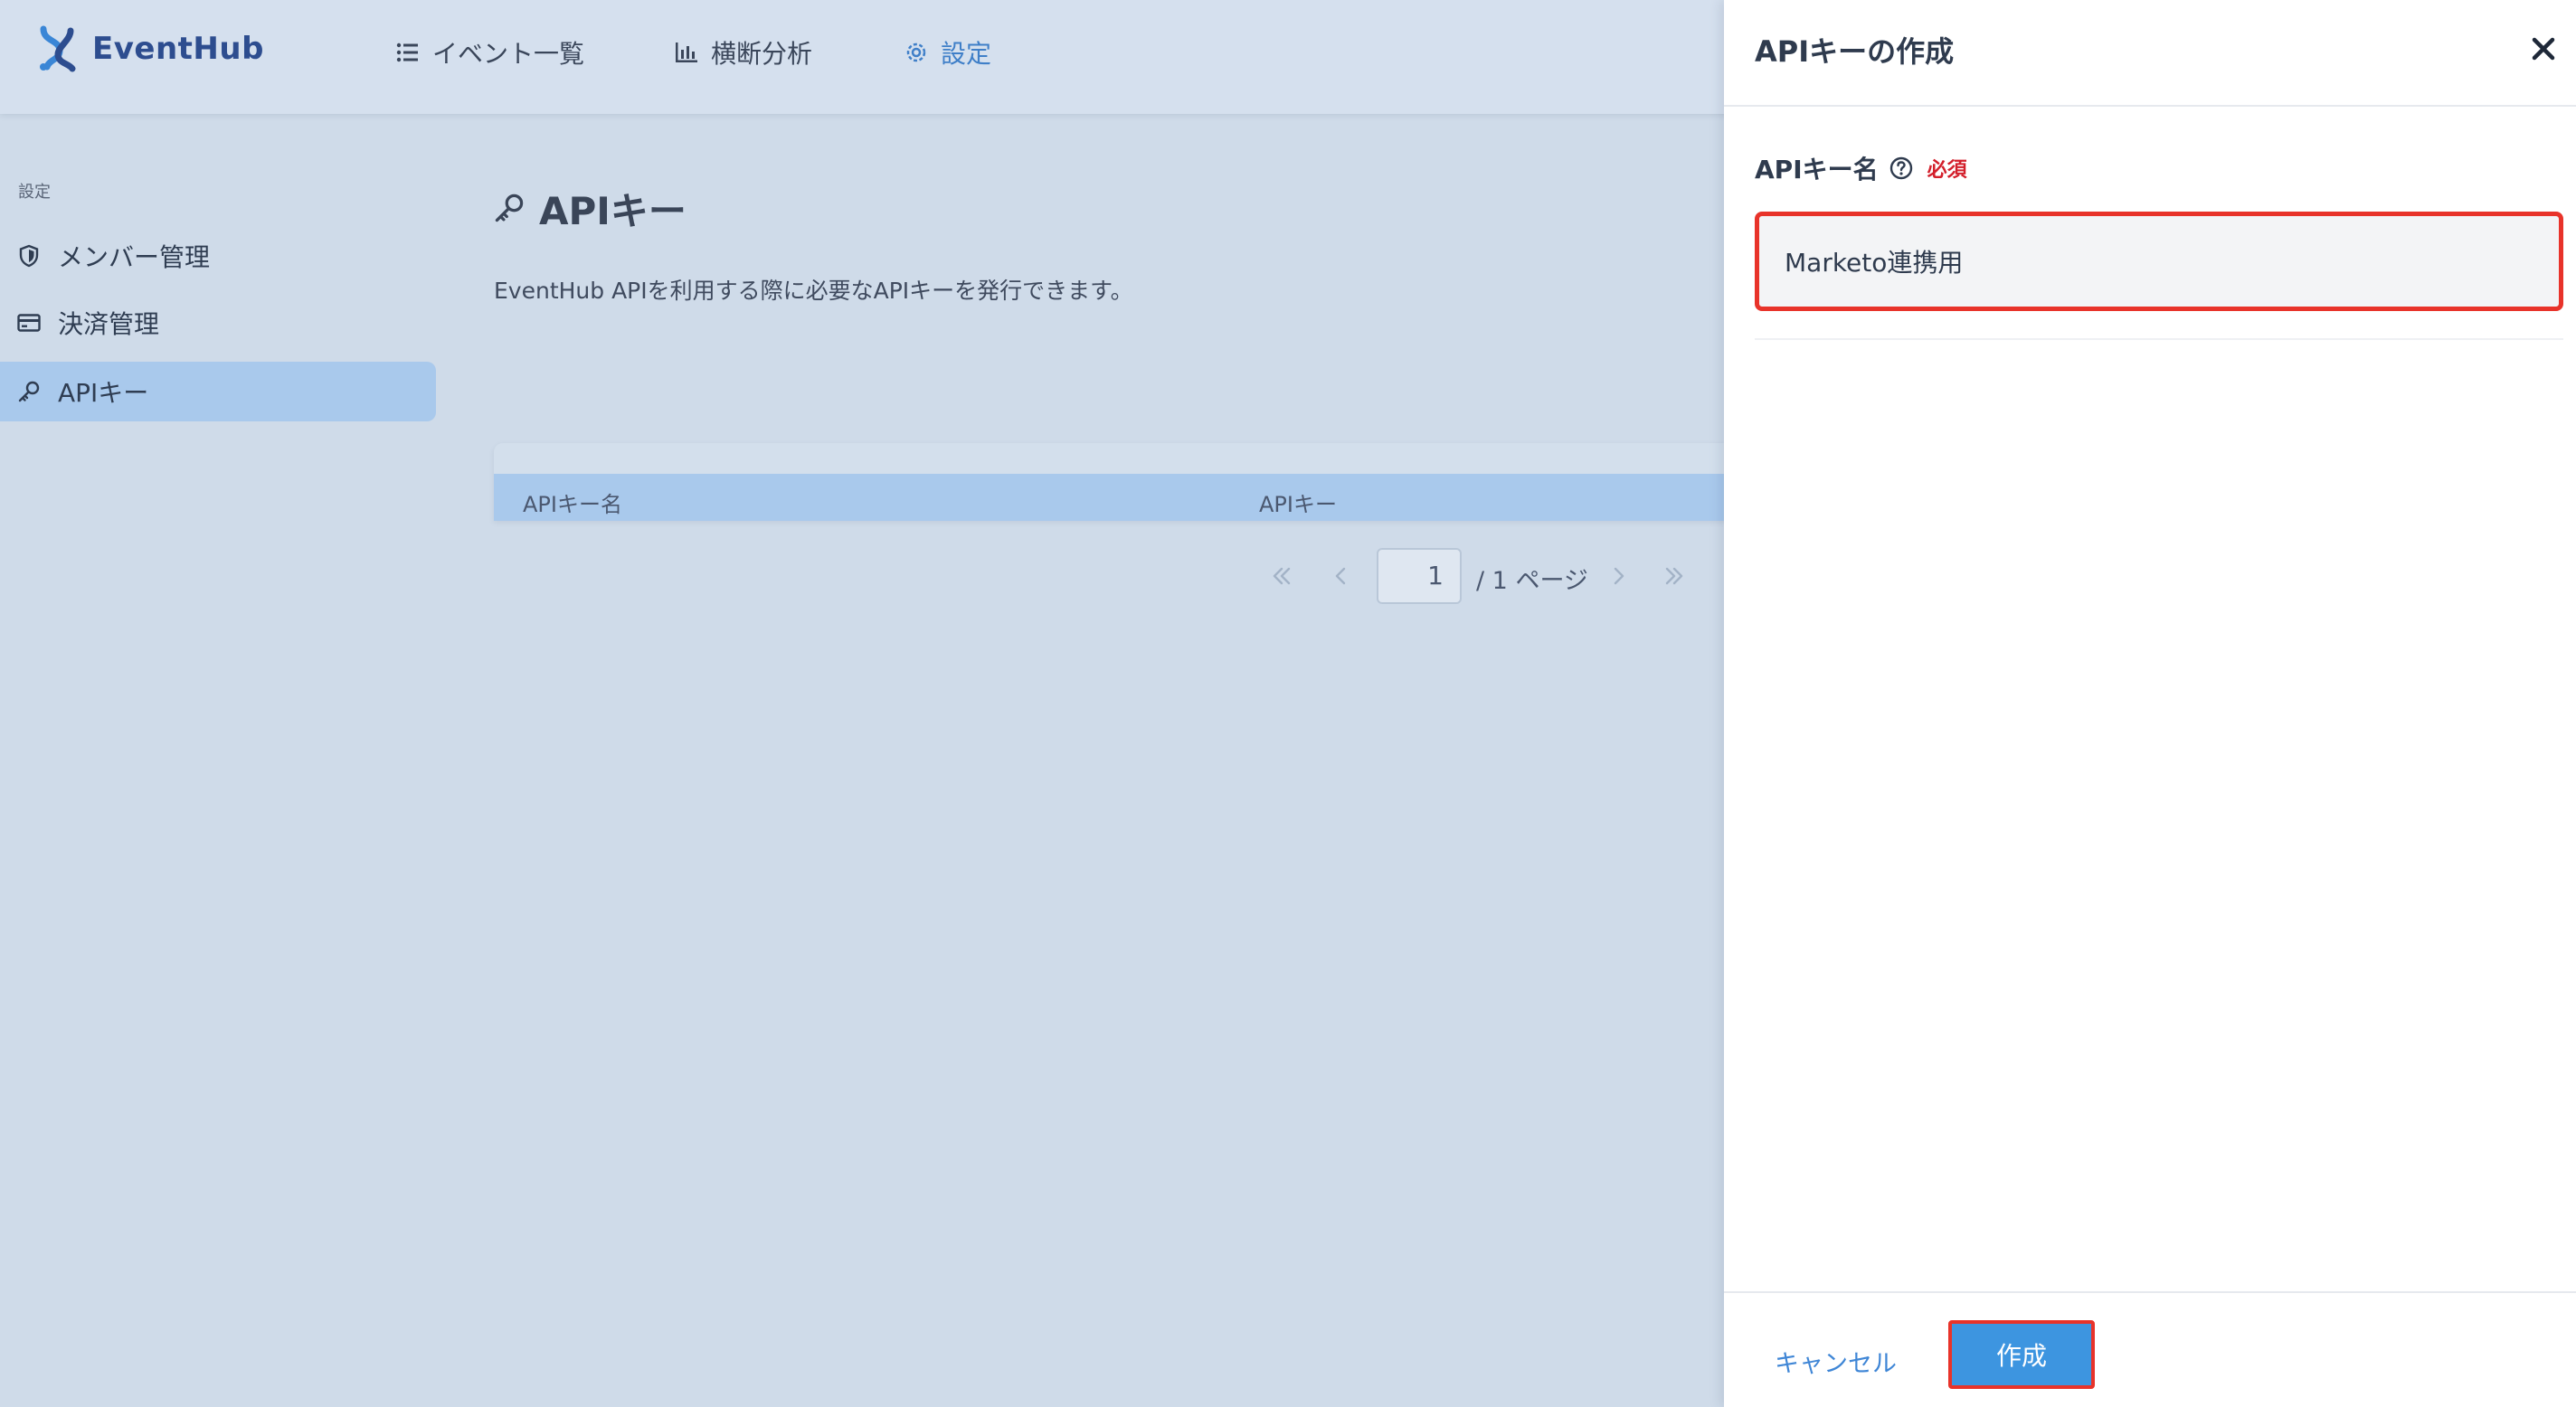 Image resolution: width=2576 pixels, height=1407 pixels. I want to click on close-icon, so click(2543, 49).